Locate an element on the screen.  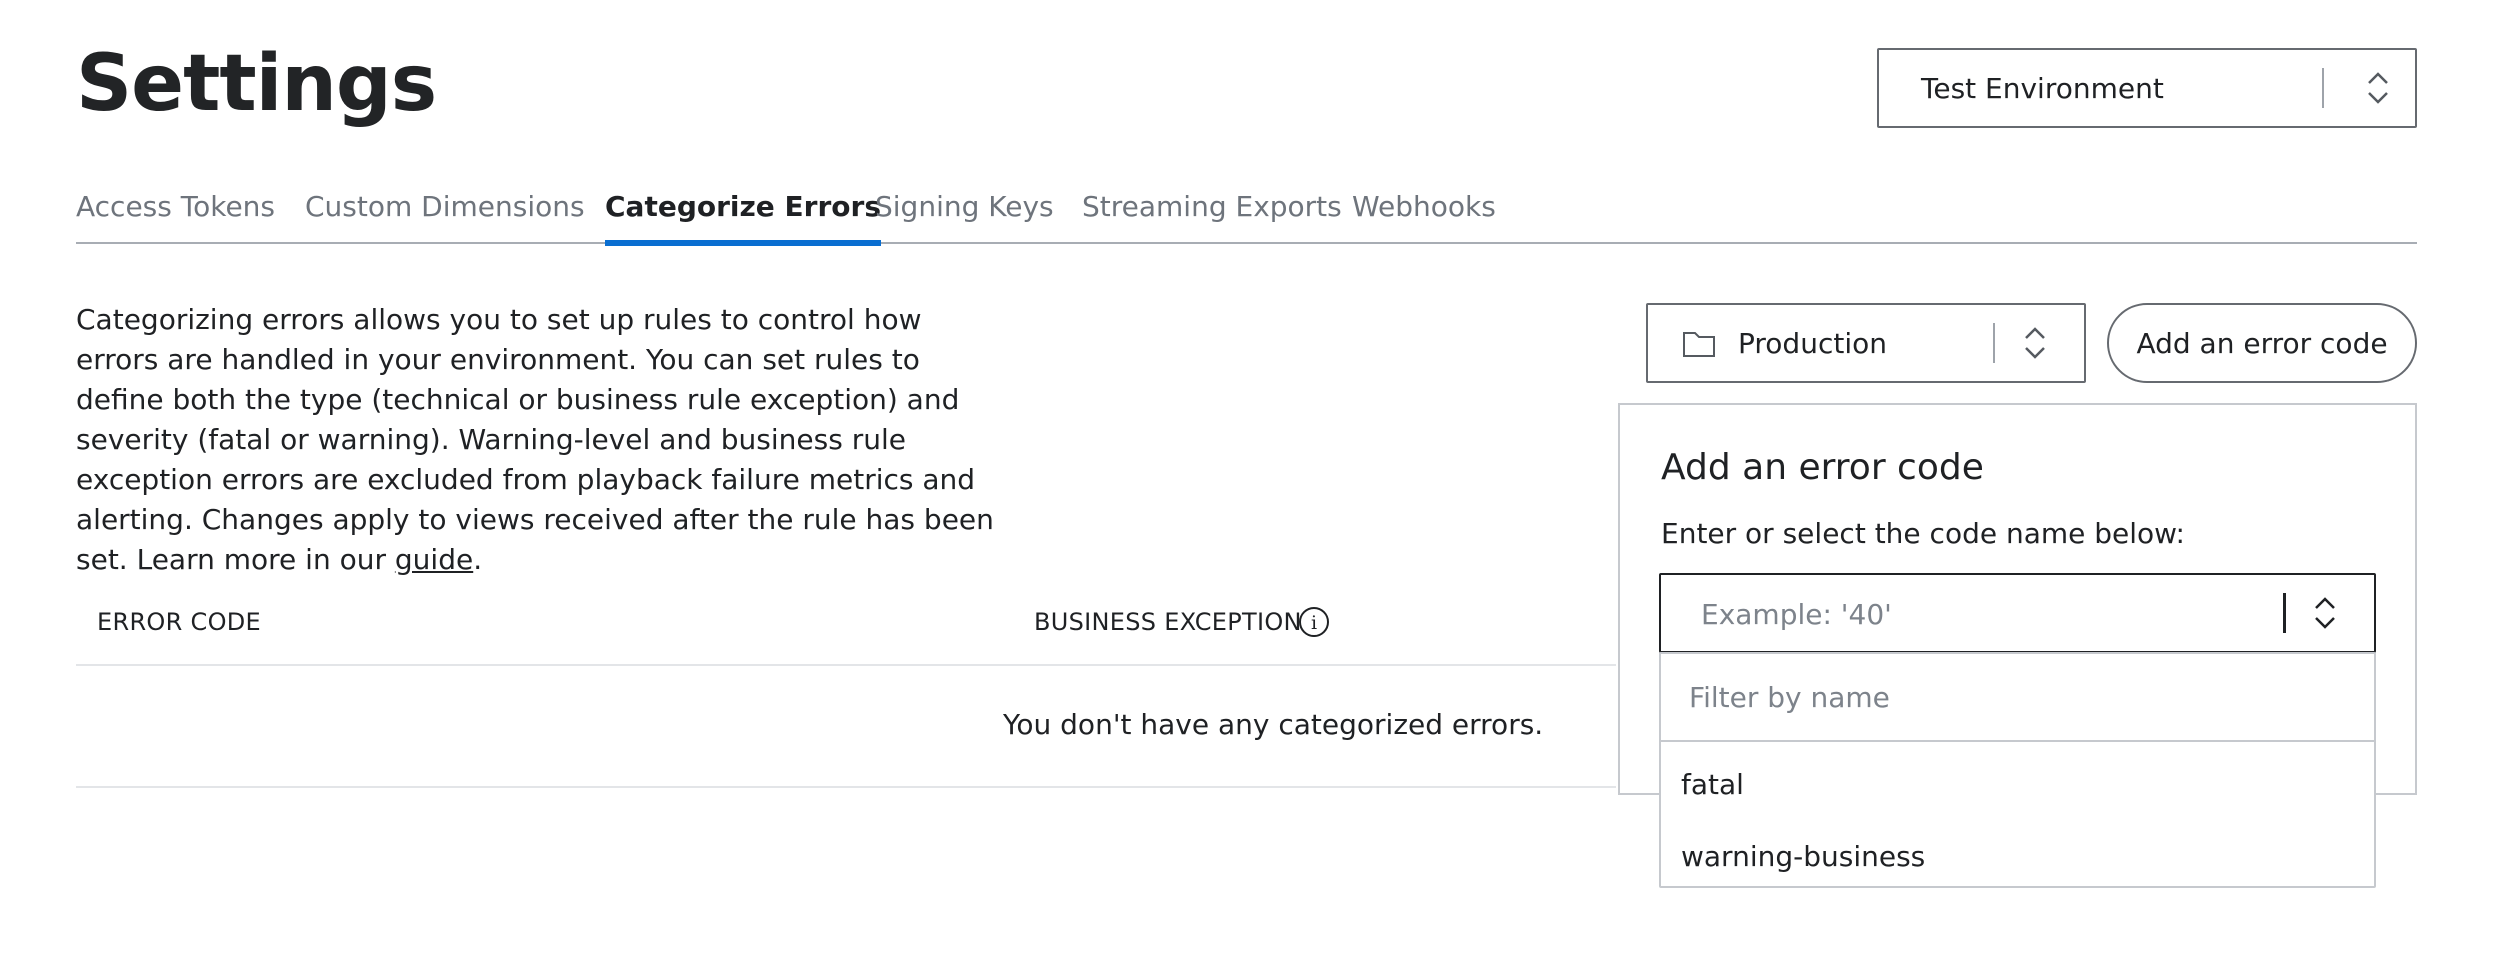
panel-title: Add an error code is located at coordinates (1822, 467).